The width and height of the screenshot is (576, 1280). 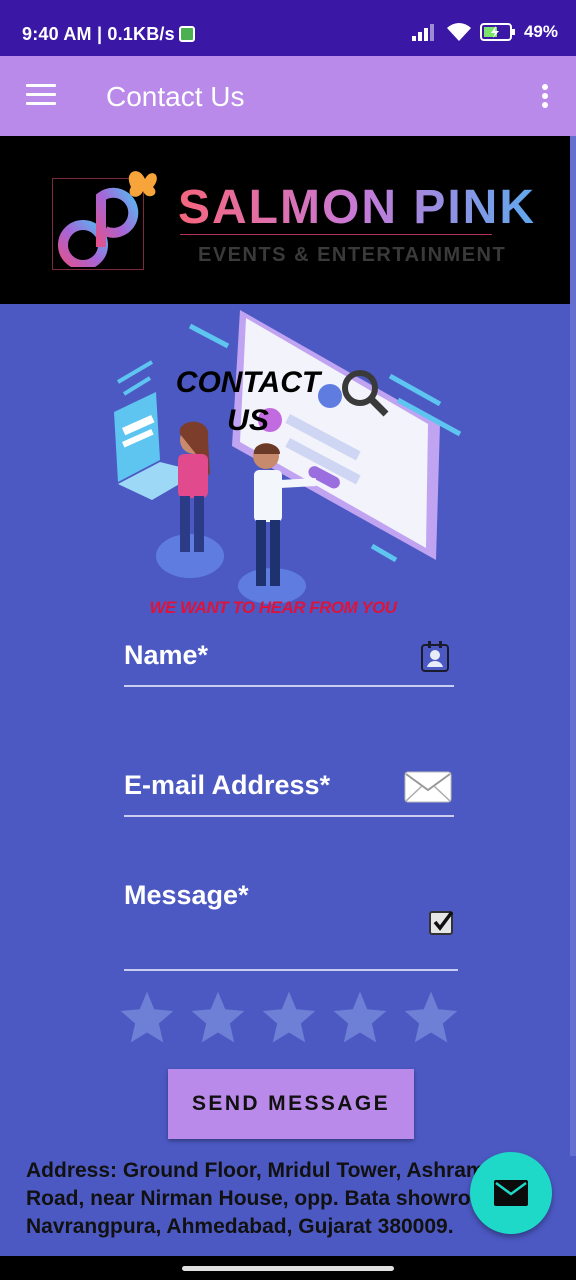 I want to click on brand-divider, so click(x=336, y=234).